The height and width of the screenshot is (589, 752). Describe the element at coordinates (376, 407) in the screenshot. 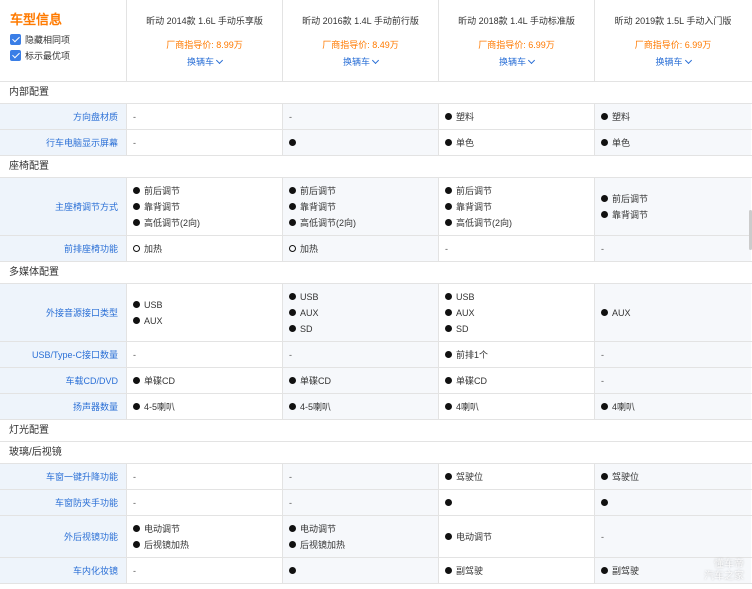

I see `spec-row: 扬声器数量 4-5喇叭 4-5喇叭 4喇叭 4喇叭` at that location.